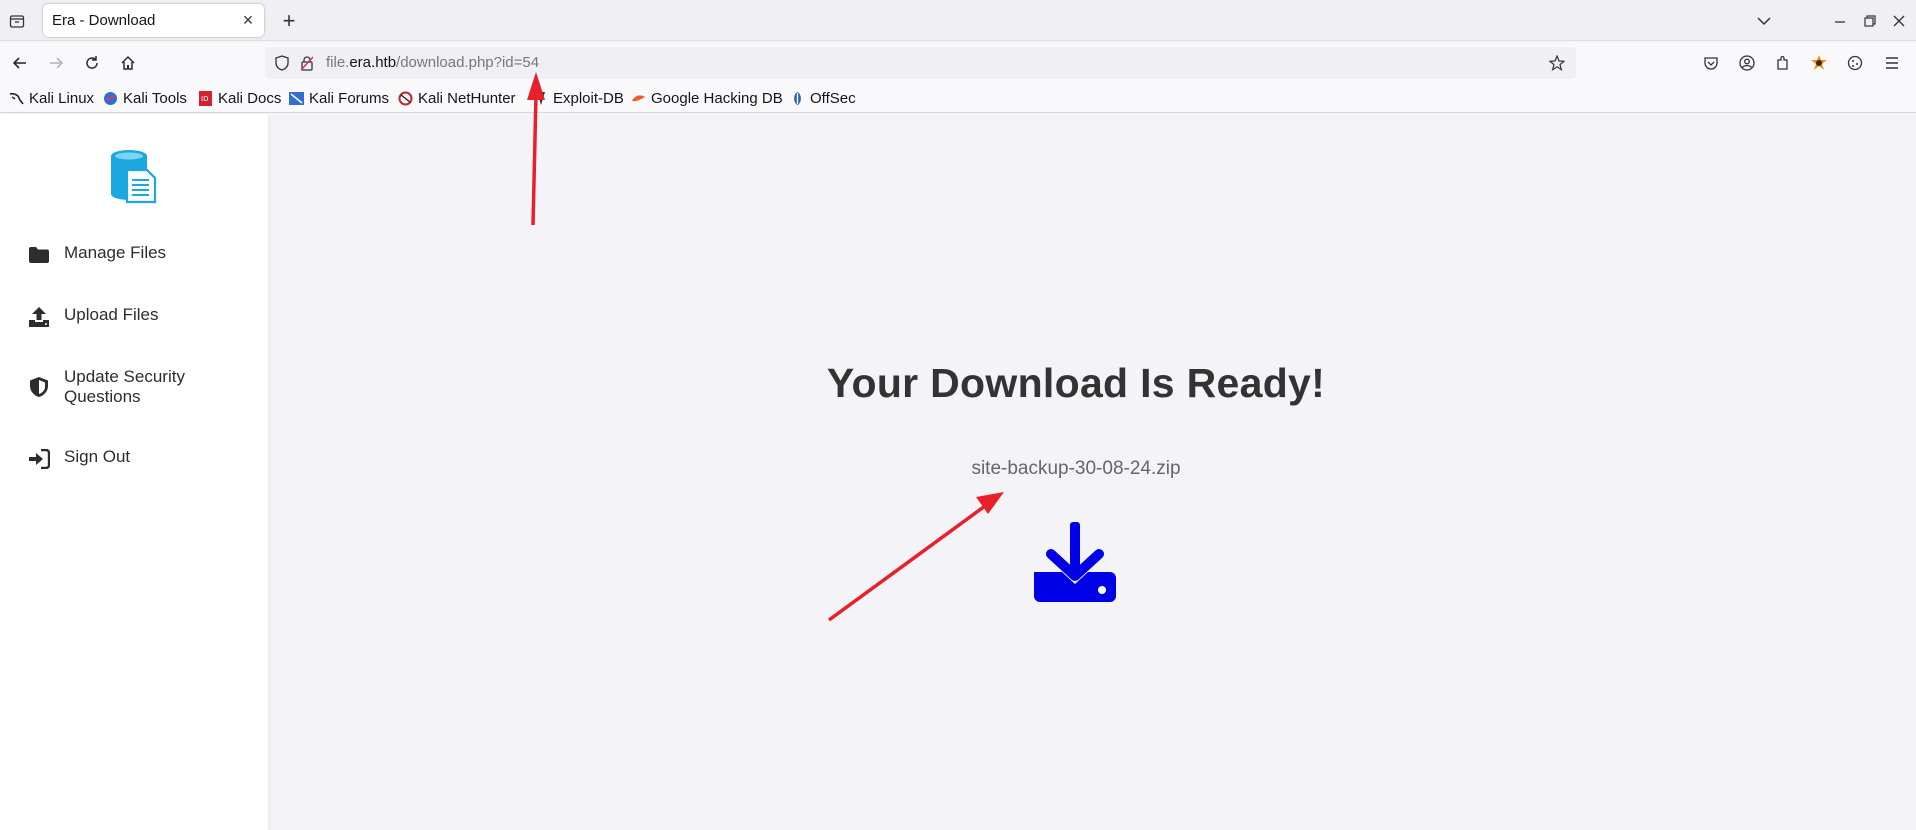  I want to click on bookmark-kali-tools: Kali Tools, so click(145, 98).